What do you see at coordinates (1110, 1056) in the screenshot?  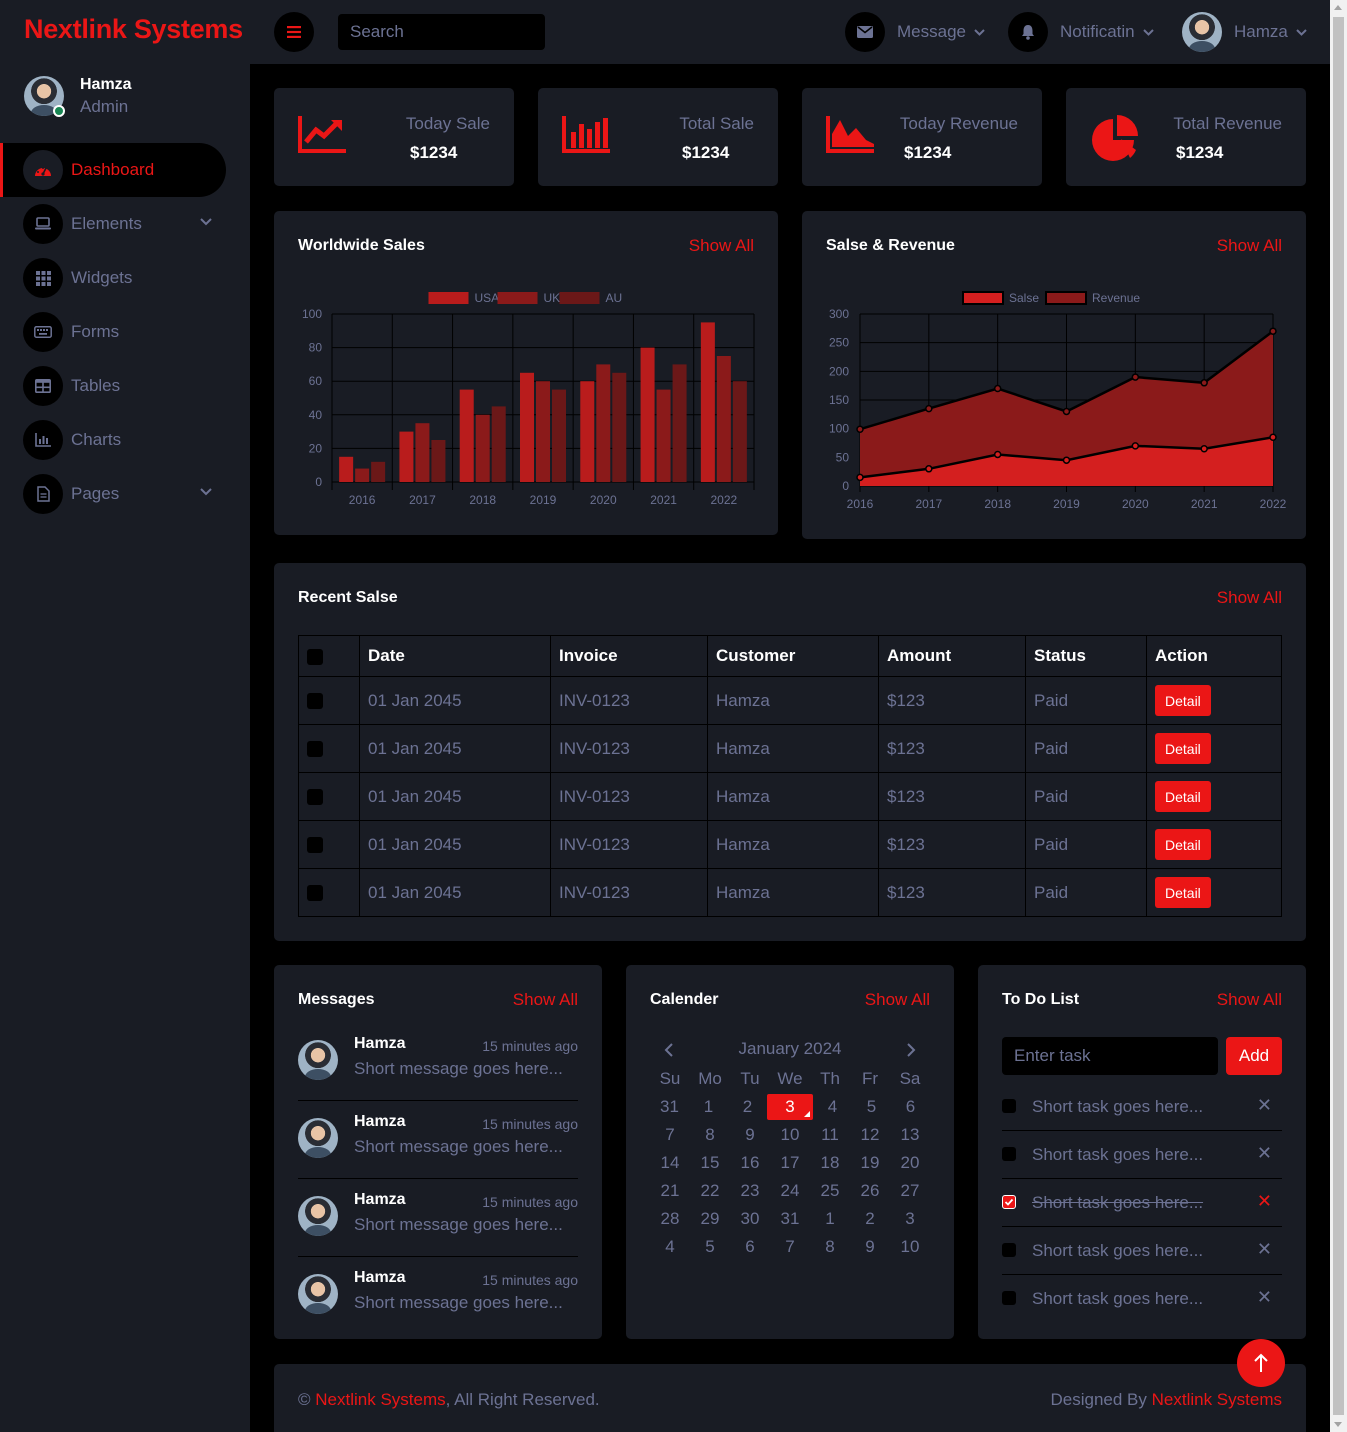 I see `task-input` at bounding box center [1110, 1056].